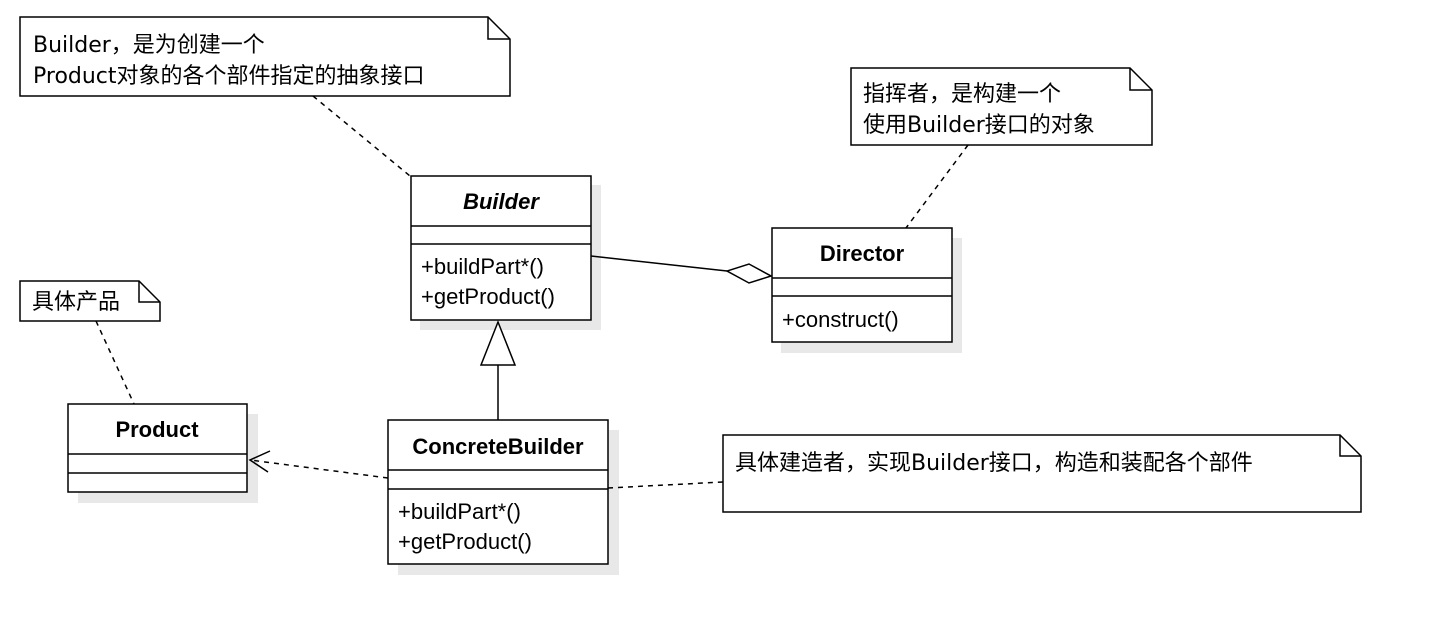  What do you see at coordinates (681, 269) in the screenshot?
I see `aggregation-relation` at bounding box center [681, 269].